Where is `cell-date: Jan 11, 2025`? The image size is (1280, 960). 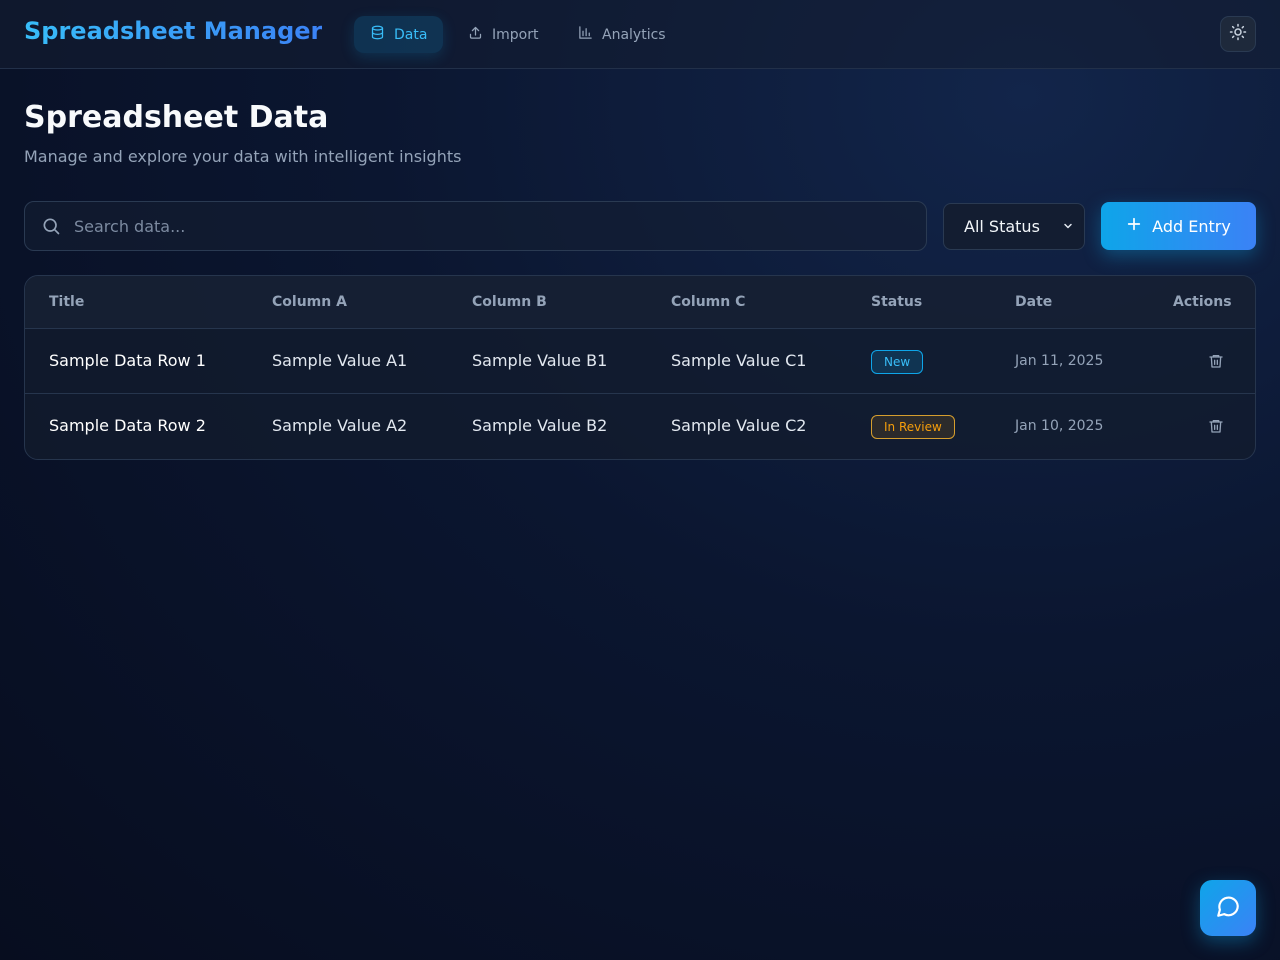 cell-date: Jan 11, 2025 is located at coordinates (1059, 361).